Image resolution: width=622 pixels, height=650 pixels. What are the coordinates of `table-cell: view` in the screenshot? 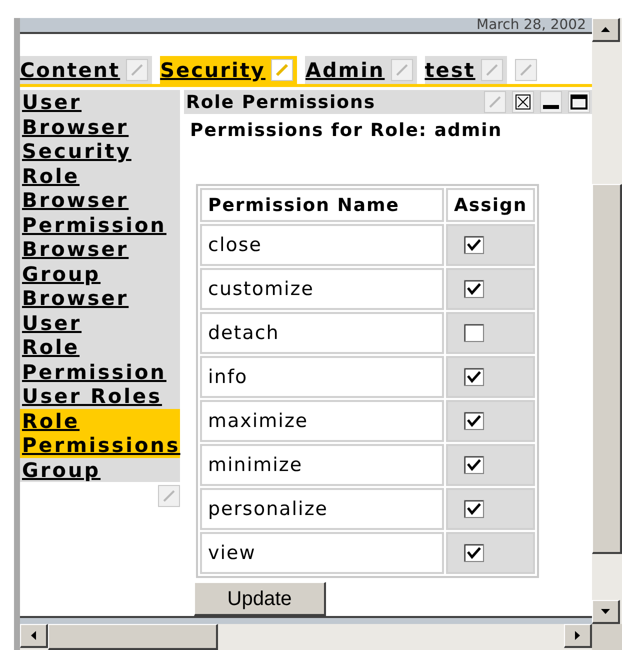 It's located at (322, 553).